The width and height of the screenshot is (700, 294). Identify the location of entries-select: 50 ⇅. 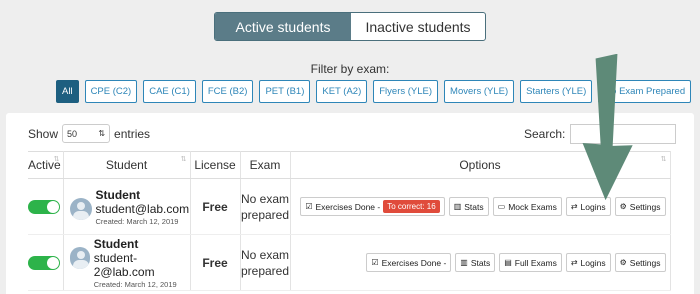
(86, 133).